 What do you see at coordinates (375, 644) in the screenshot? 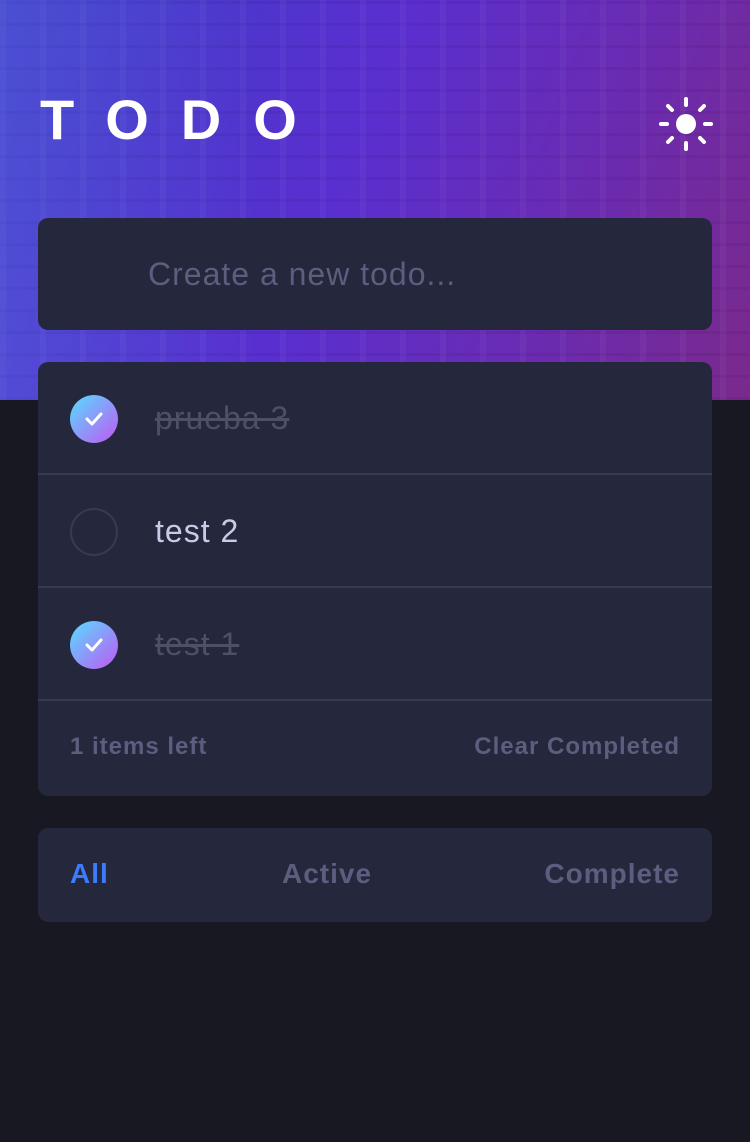
I see `todo-item: test 1` at bounding box center [375, 644].